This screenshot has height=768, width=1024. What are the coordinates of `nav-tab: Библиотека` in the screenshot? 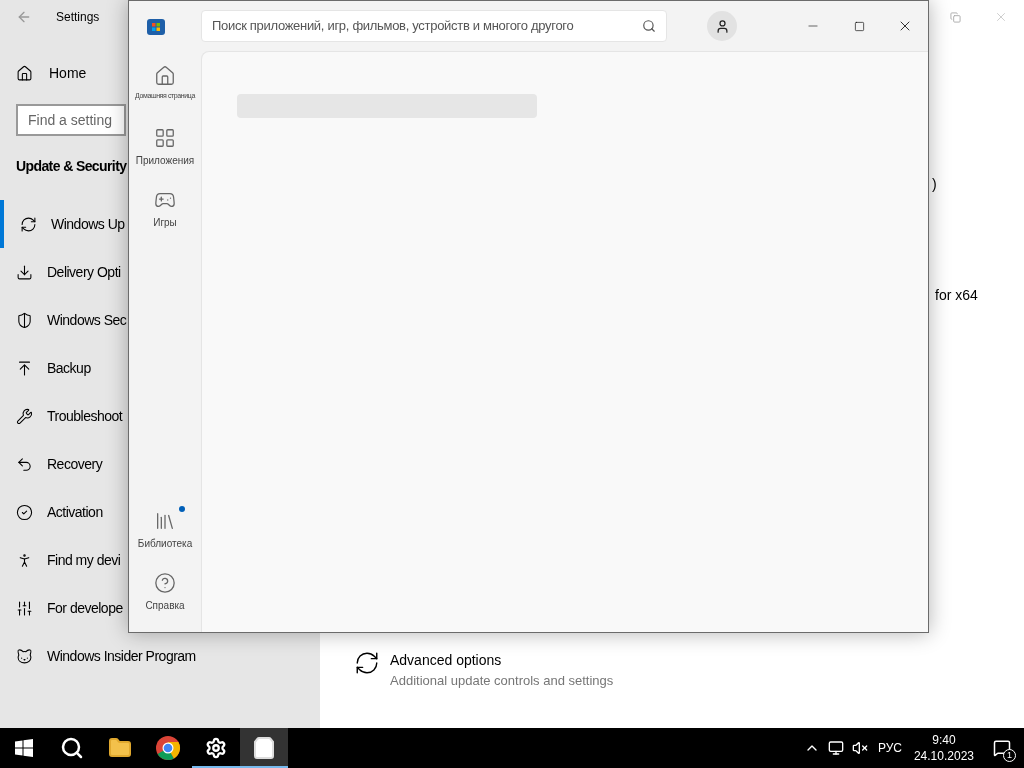 It's located at (165, 529).